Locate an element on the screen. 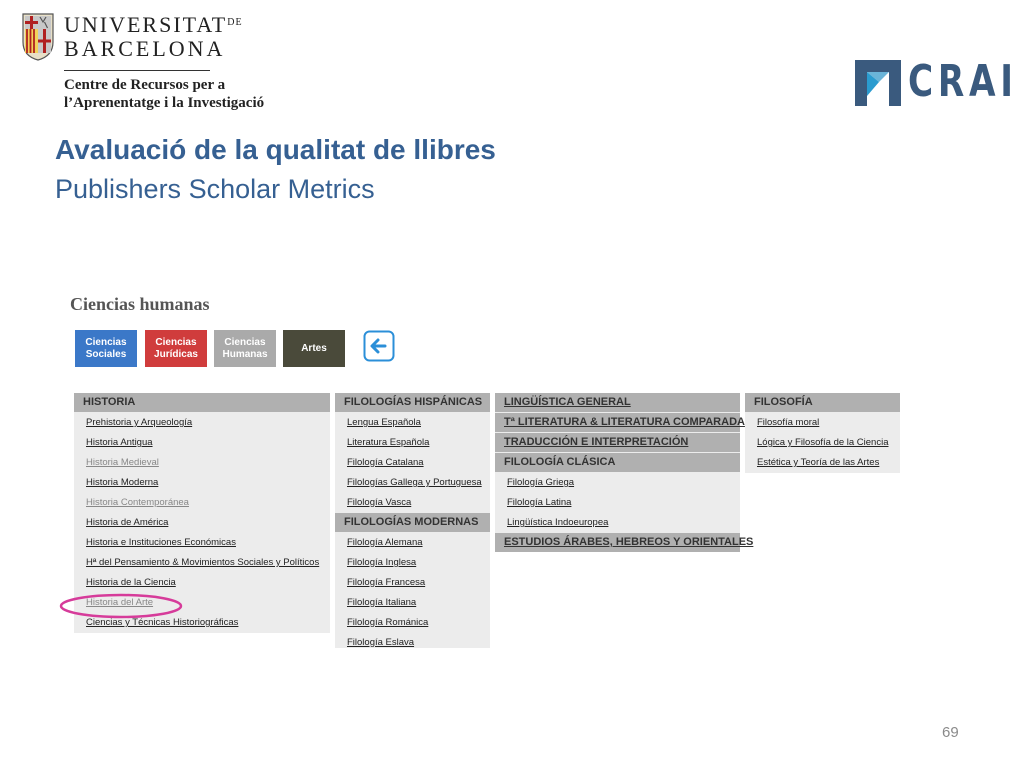  category-link-estudios-arabes: ESTUDIOS ÁRABES, HEBREOS Y ORIENTALES is located at coordinates (624, 542).